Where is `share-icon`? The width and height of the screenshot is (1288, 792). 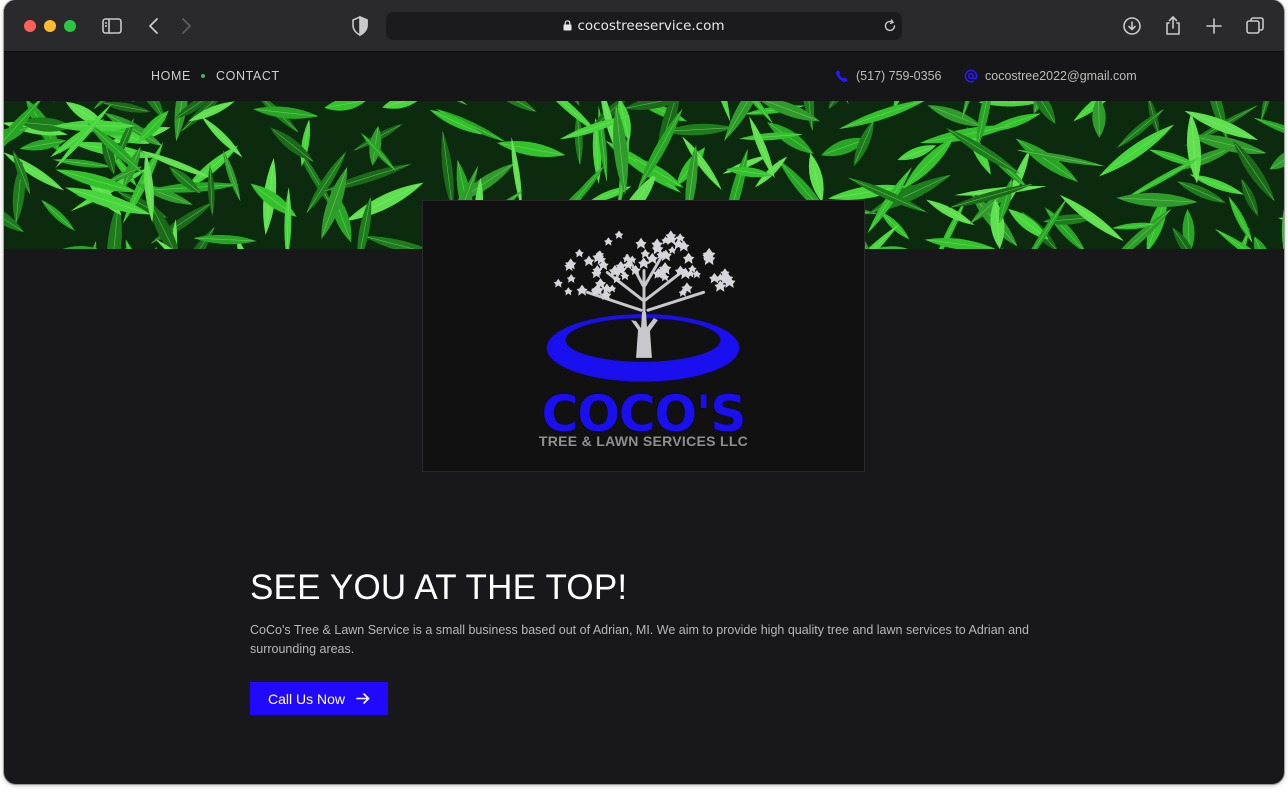 share-icon is located at coordinates (1173, 26).